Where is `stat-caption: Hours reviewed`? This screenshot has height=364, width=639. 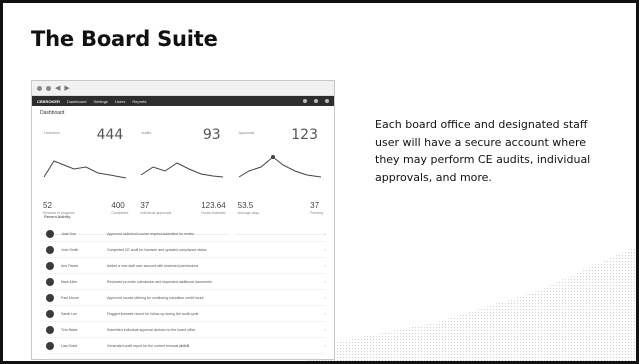
stat-caption: Hours reviewed is located at coordinates (213, 213).